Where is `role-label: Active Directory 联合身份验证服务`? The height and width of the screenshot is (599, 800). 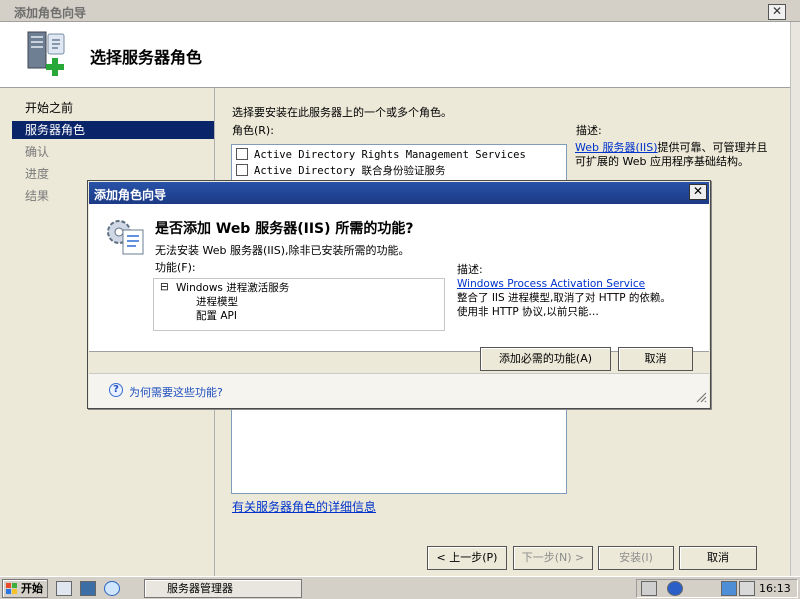
role-label: Active Directory 联合身份验证服务 is located at coordinates (350, 171).